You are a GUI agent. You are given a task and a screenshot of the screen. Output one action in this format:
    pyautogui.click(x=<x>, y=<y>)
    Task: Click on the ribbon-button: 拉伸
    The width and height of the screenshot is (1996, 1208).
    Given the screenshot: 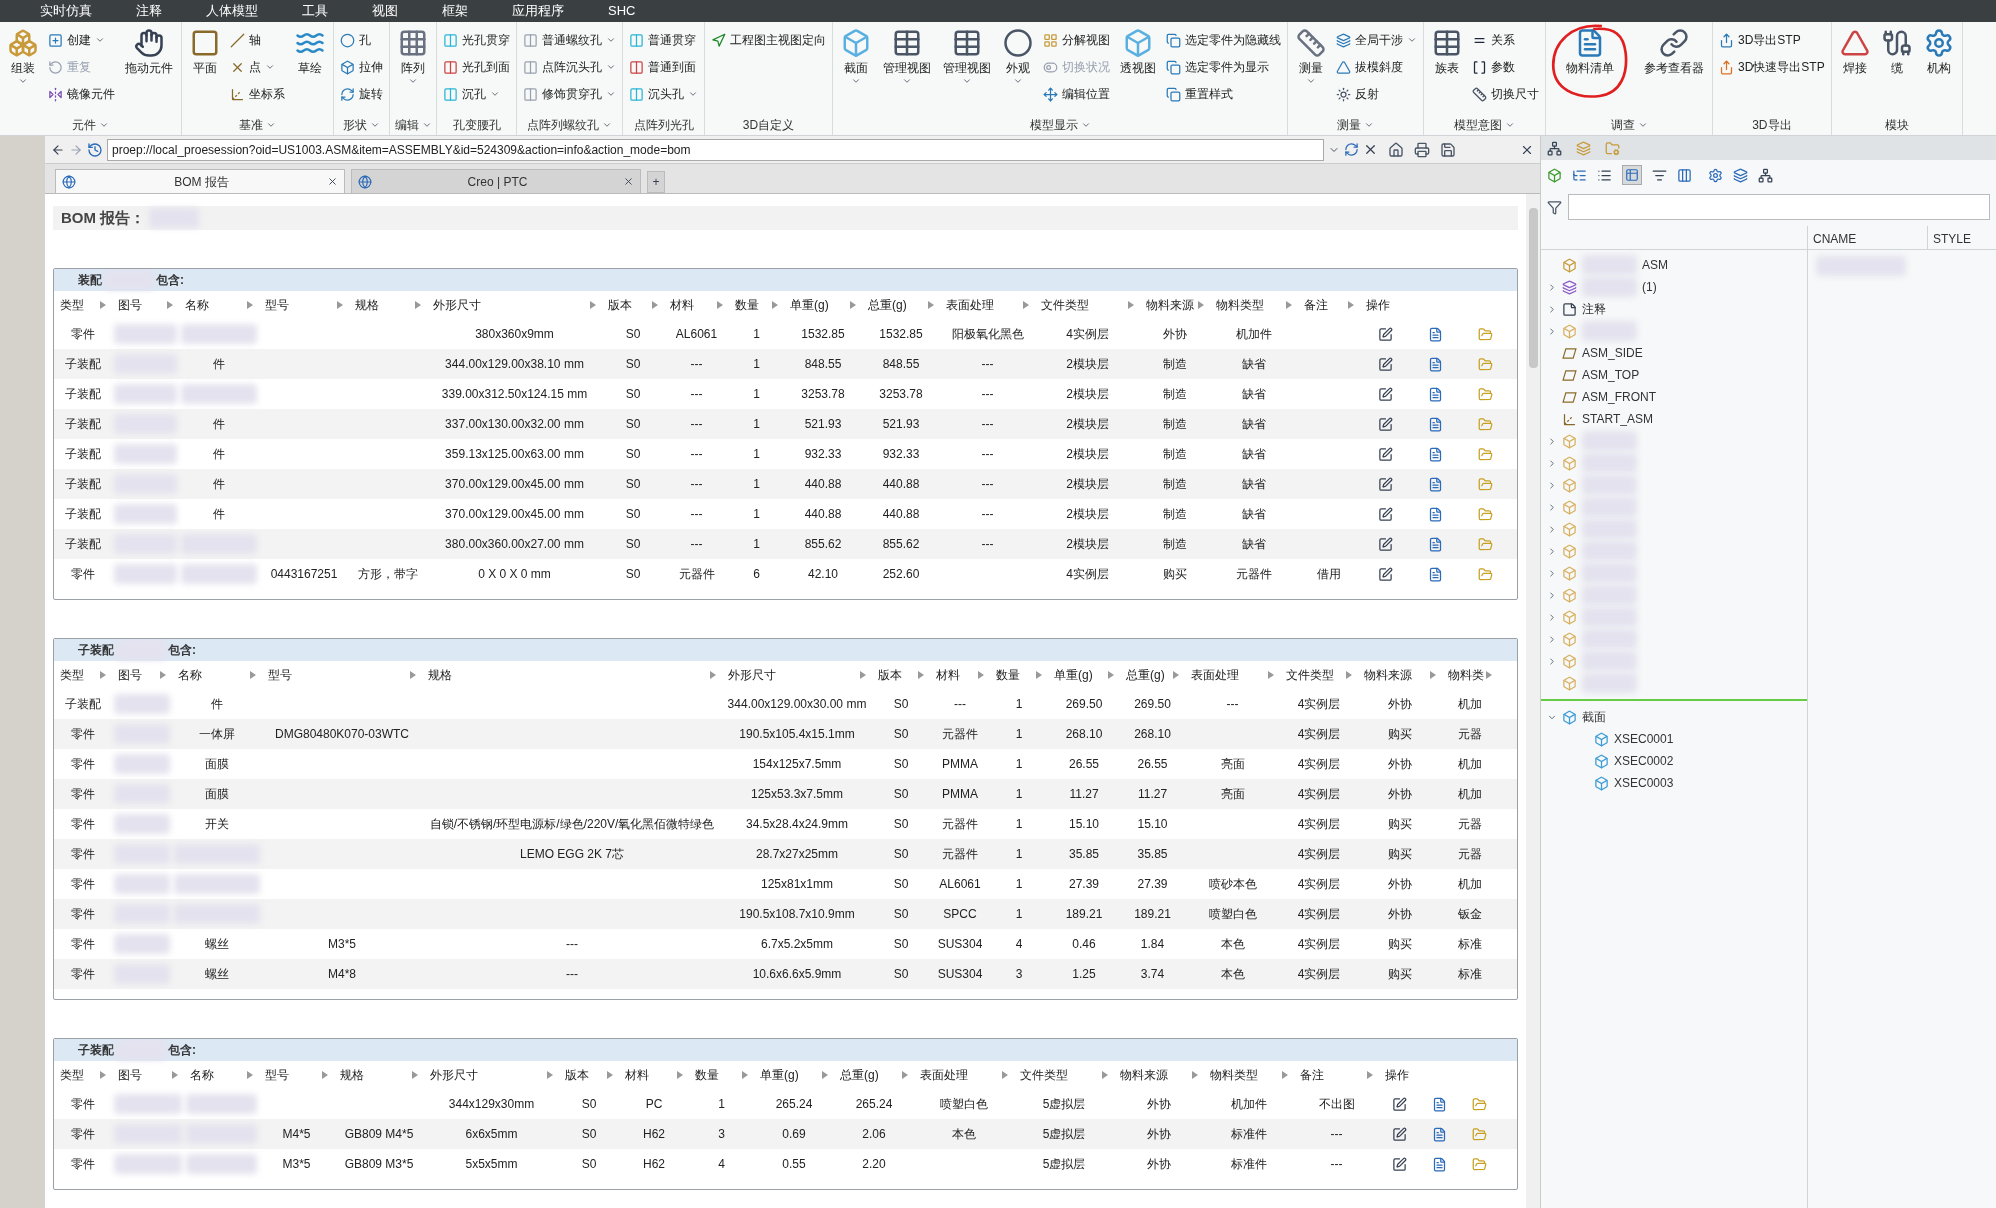 What is the action you would take?
    pyautogui.click(x=361, y=67)
    